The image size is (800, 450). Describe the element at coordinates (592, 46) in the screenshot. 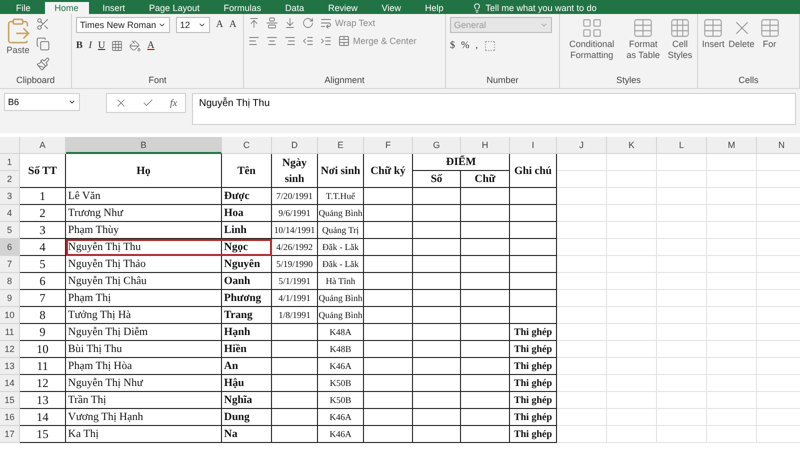

I see `style-button: Conditional Formatting` at that location.